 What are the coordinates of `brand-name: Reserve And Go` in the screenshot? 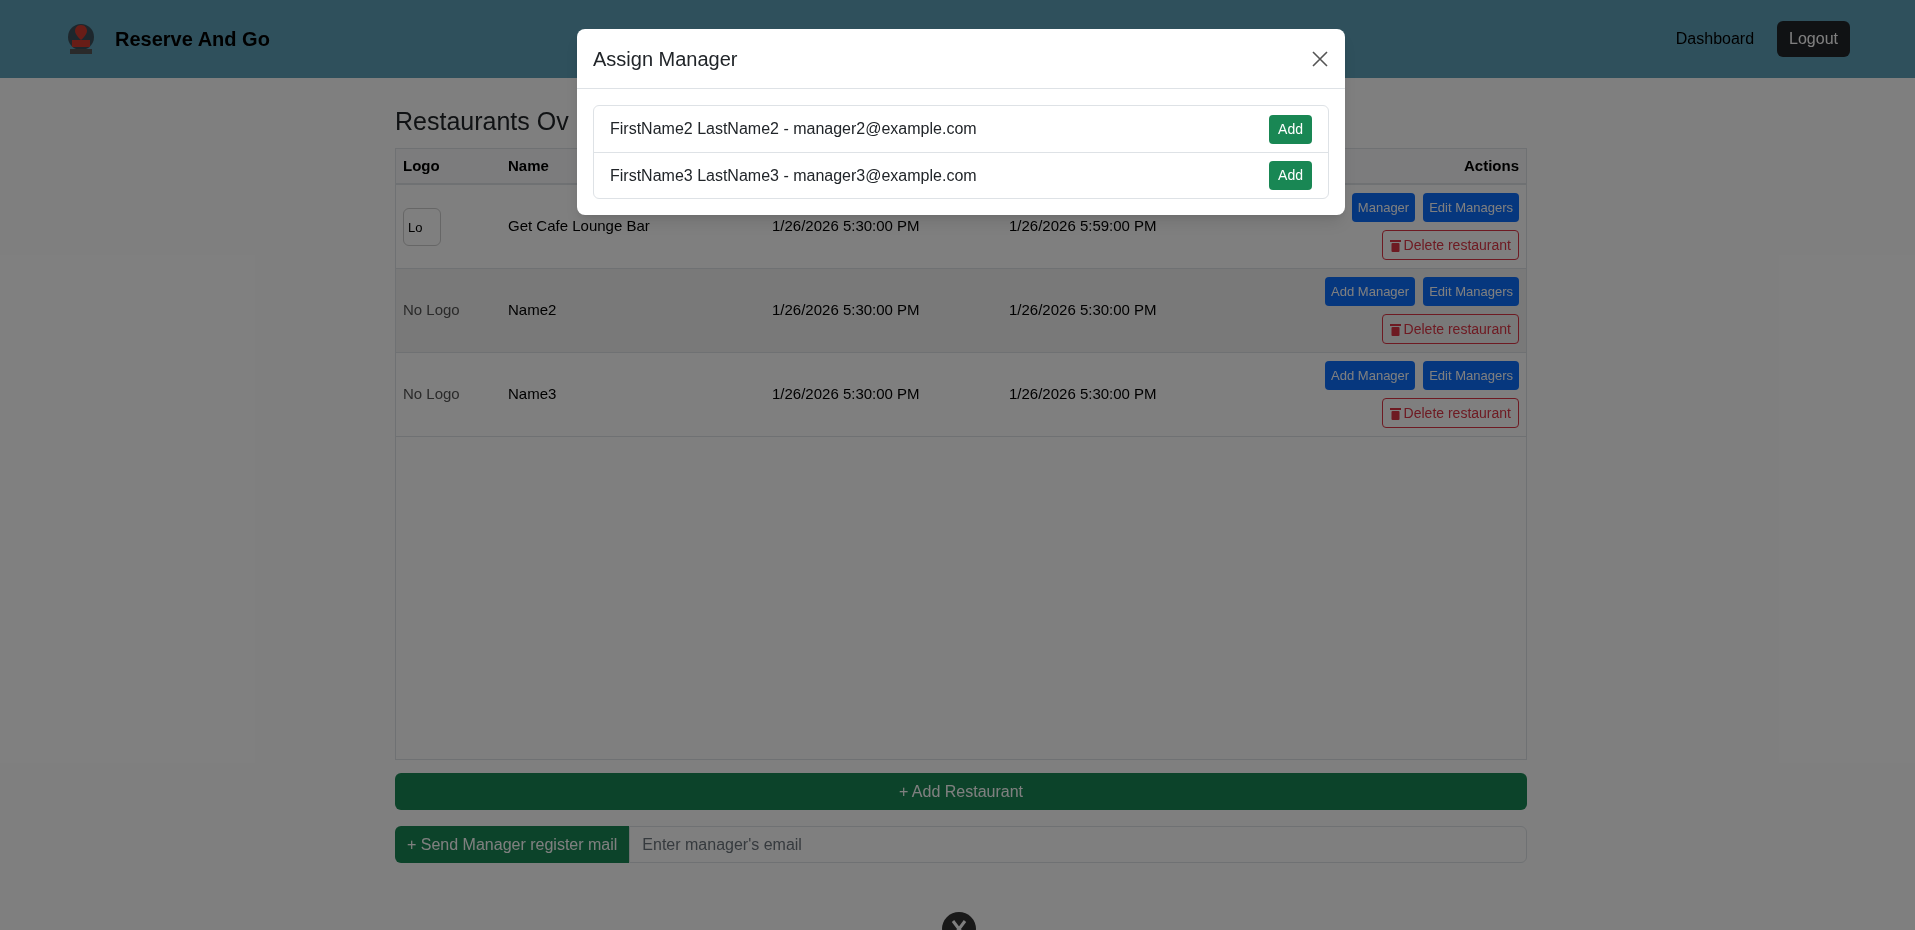 It's located at (192, 39).